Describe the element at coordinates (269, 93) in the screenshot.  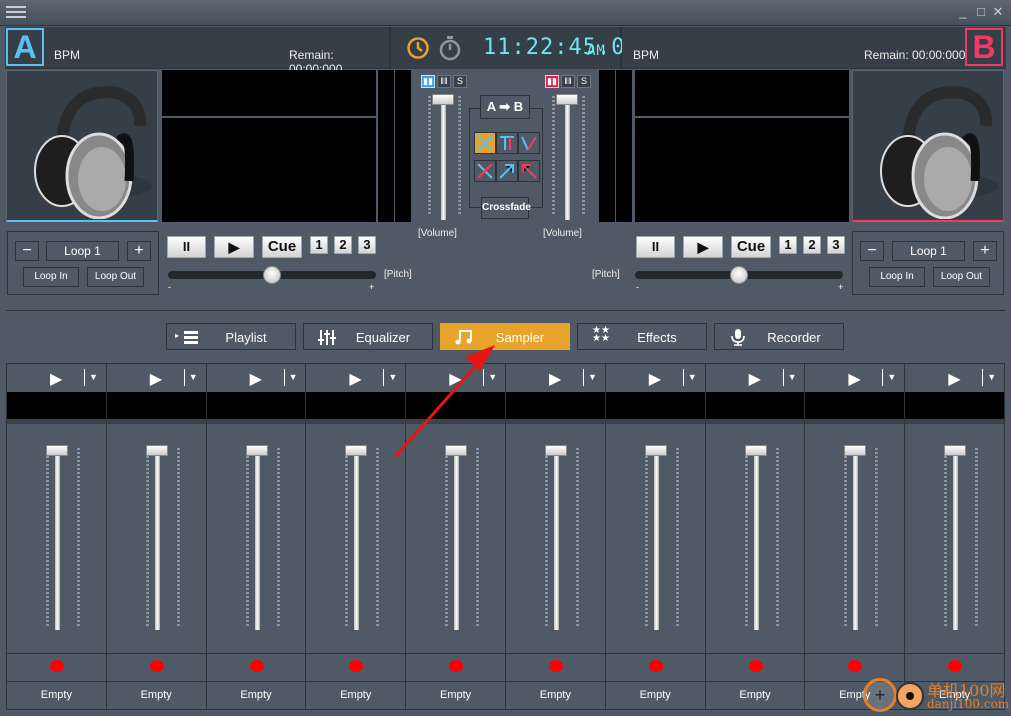
I see `deck-a-waveform-overview` at that location.